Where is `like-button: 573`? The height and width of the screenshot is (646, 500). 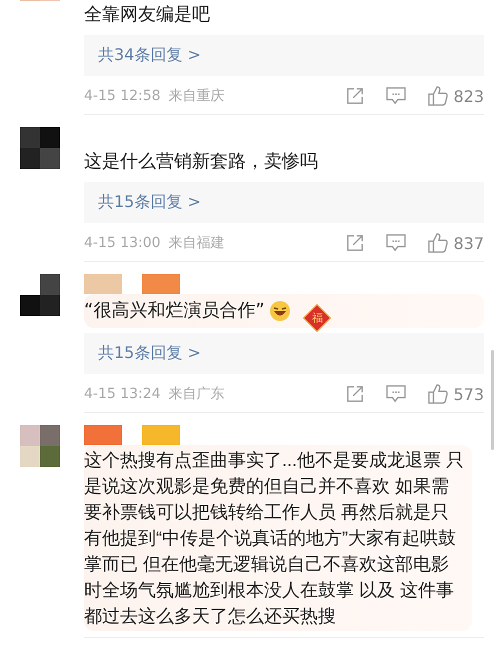 like-button: 573 is located at coordinates (456, 394).